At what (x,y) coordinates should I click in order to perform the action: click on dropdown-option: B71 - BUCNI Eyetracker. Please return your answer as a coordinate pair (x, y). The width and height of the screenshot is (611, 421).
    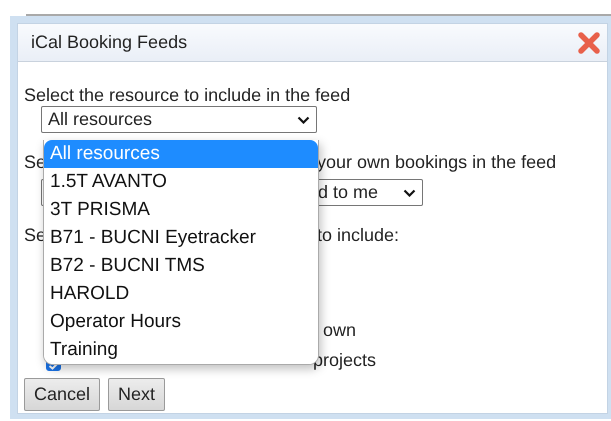
    Looking at the image, I should click on (181, 238).